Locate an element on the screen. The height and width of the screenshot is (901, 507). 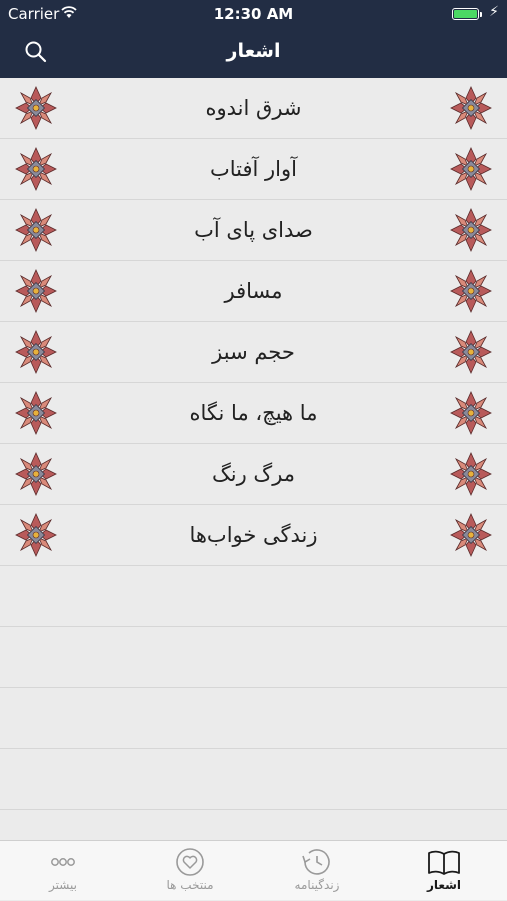
charging-icon: ⚡ is located at coordinates (494, 12).